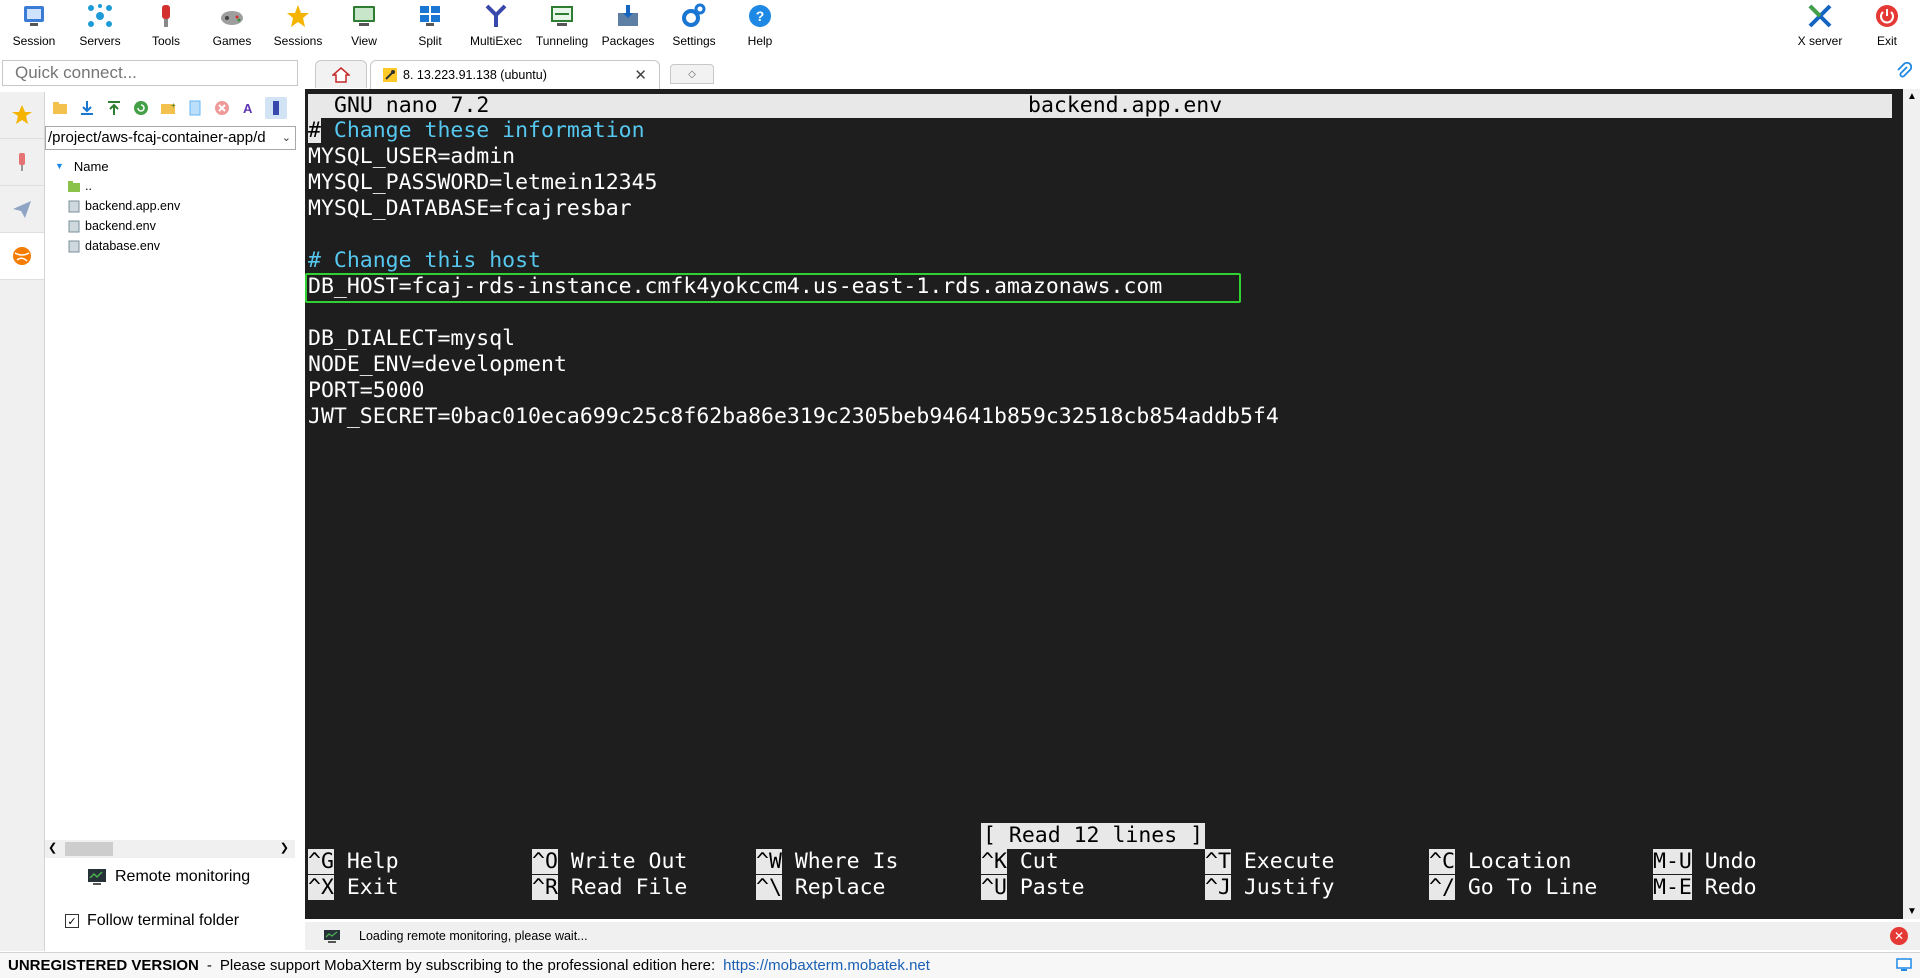  Describe the element at coordinates (168, 877) in the screenshot. I see `remote-monitoring-button: Remote monitoring` at that location.